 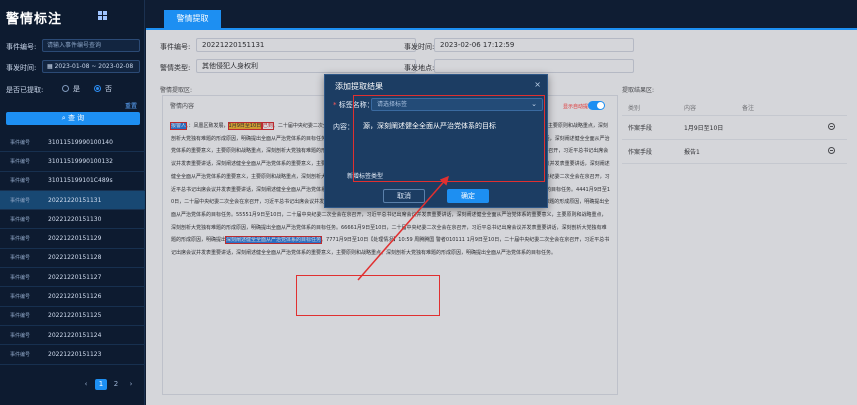 I want to click on list-item: 事件编号 20221220151124, so click(x=72, y=336).